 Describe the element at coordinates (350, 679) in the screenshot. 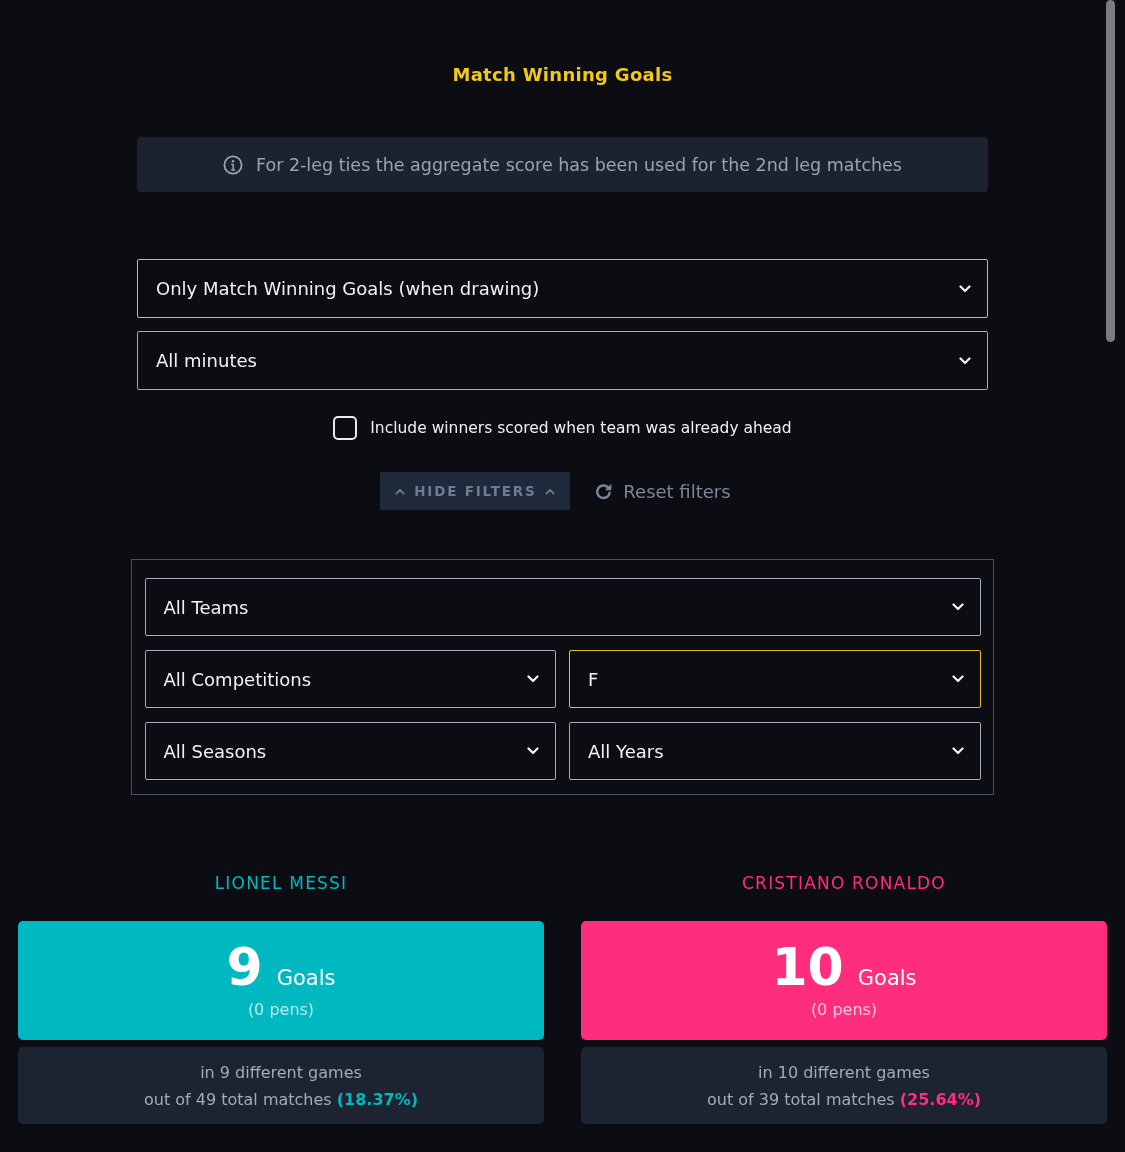

I see `dropdown-select: All Competitions` at that location.